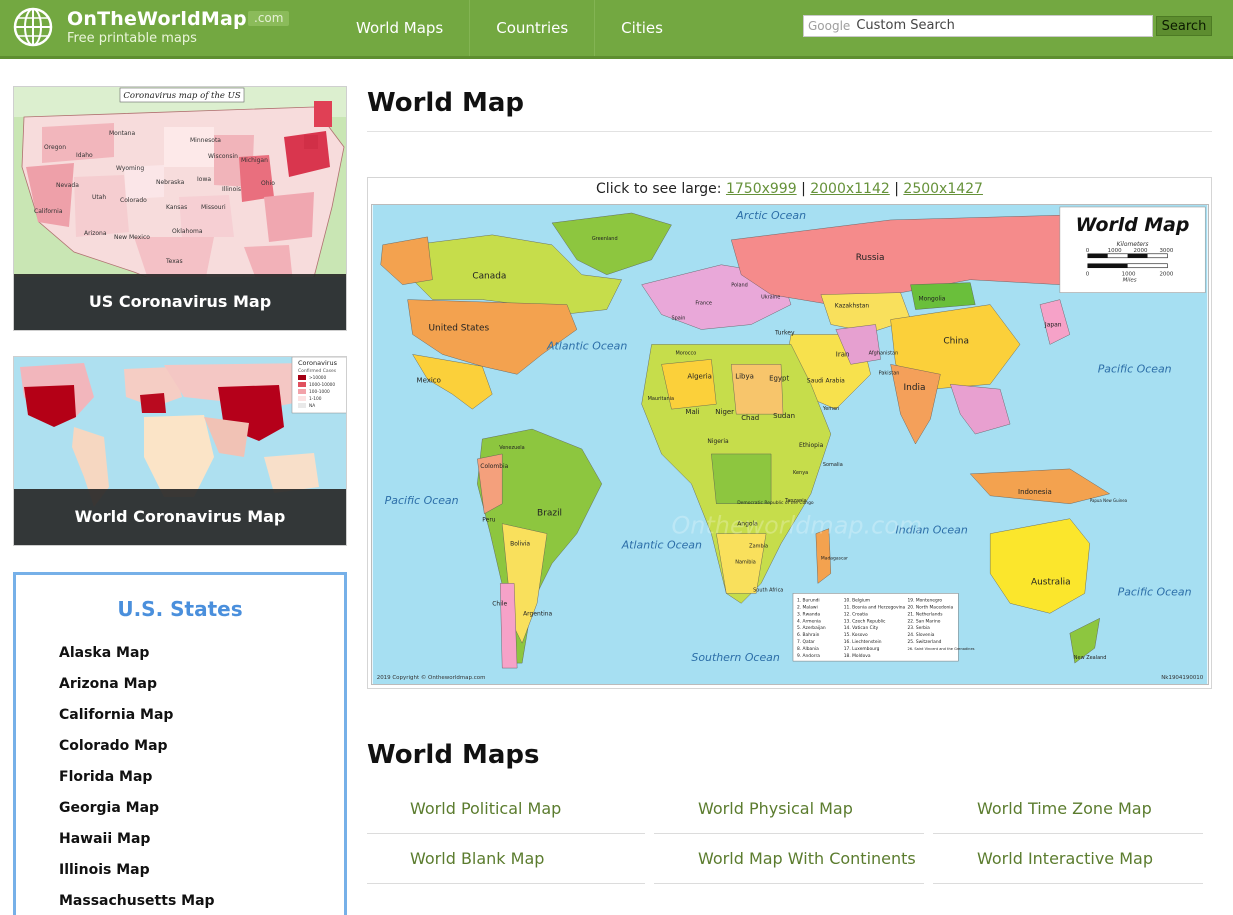 This screenshot has width=1233, height=915. What do you see at coordinates (739, 286) in the screenshot?
I see `country-label: Poland` at bounding box center [739, 286].